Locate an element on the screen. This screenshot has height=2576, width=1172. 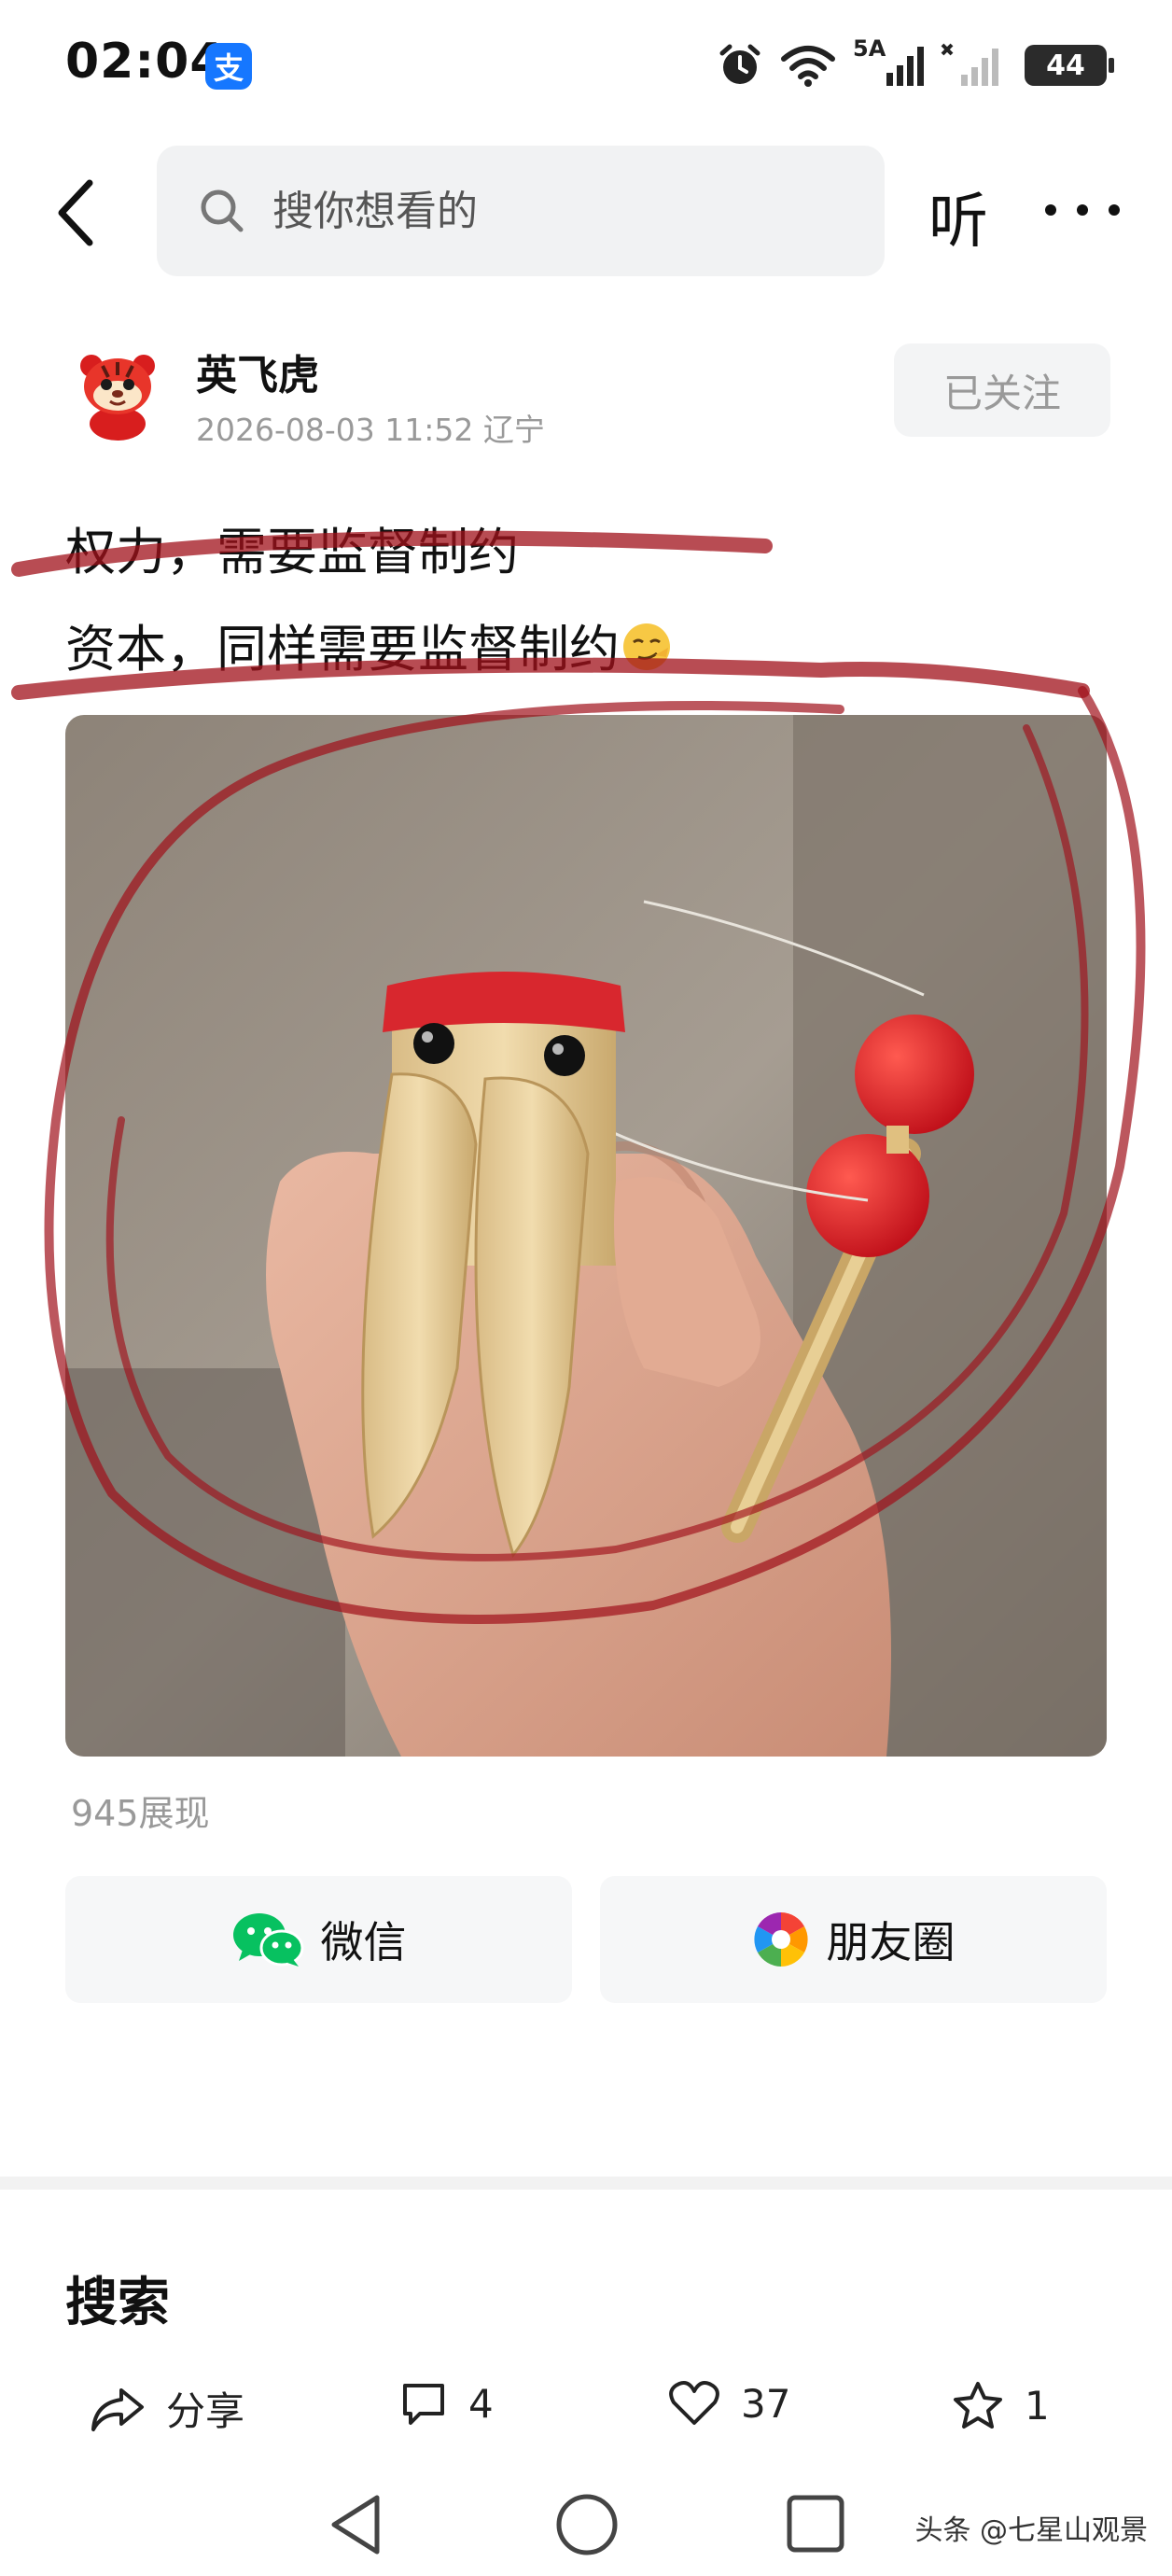
action-bar: 分享 4 37 1 is located at coordinates (586, 2413).